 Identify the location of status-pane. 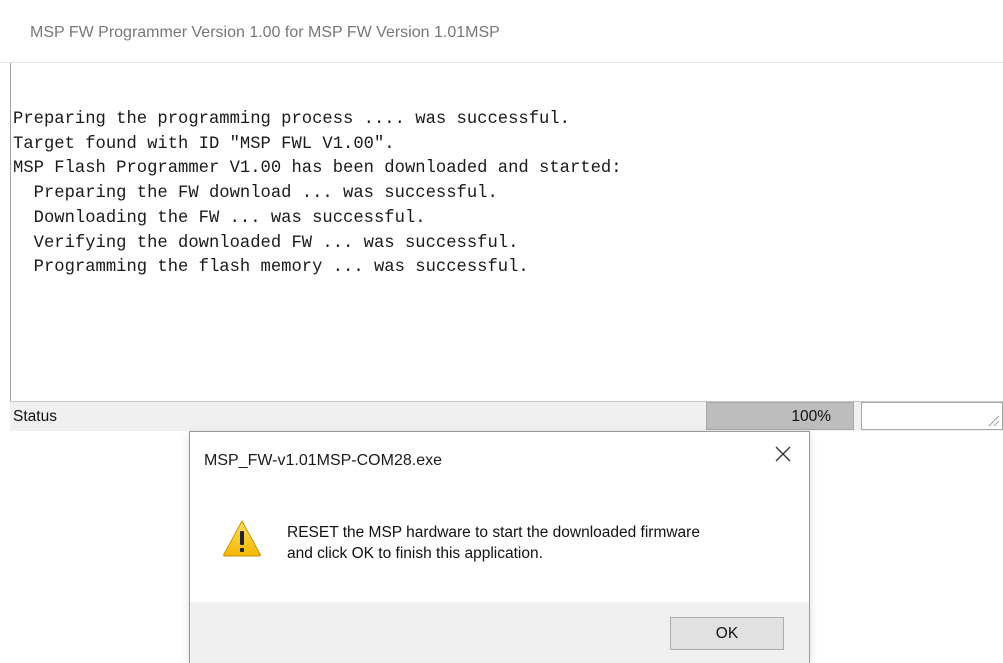
(932, 416).